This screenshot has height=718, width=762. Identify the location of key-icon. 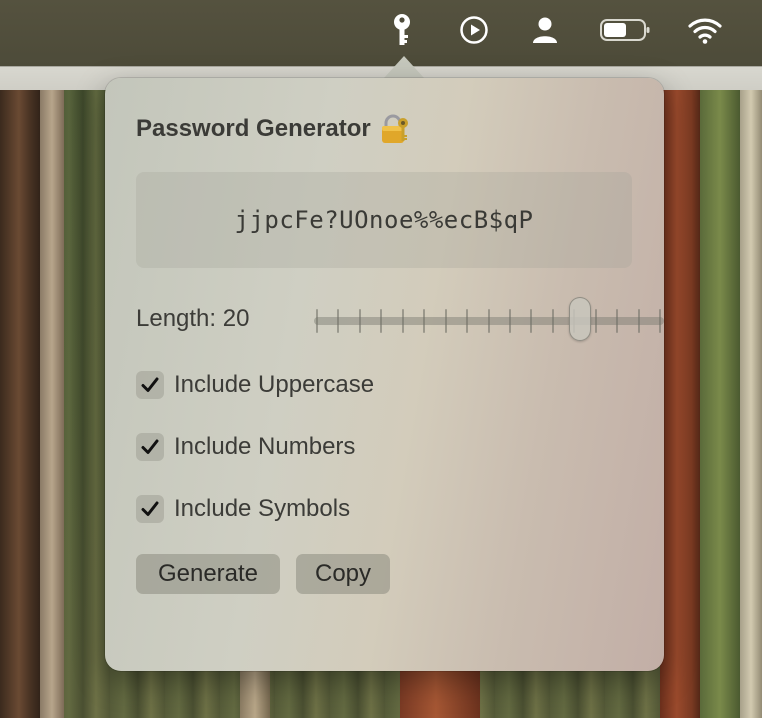
(402, 30).